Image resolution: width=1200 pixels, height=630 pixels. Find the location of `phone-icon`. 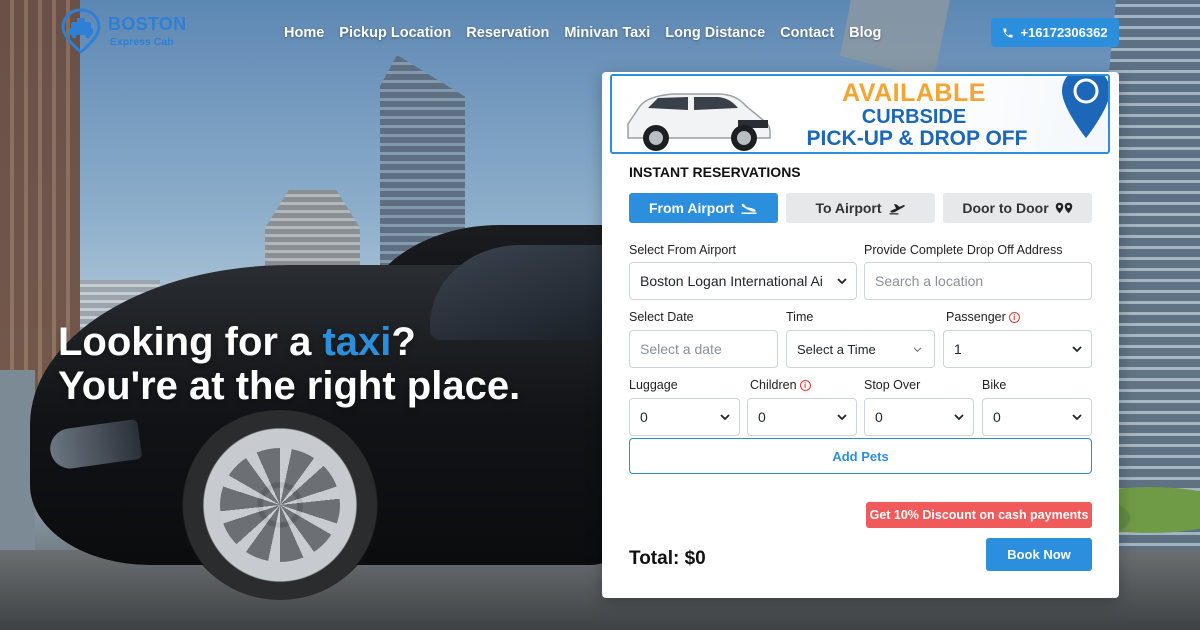

phone-icon is located at coordinates (1008, 32).